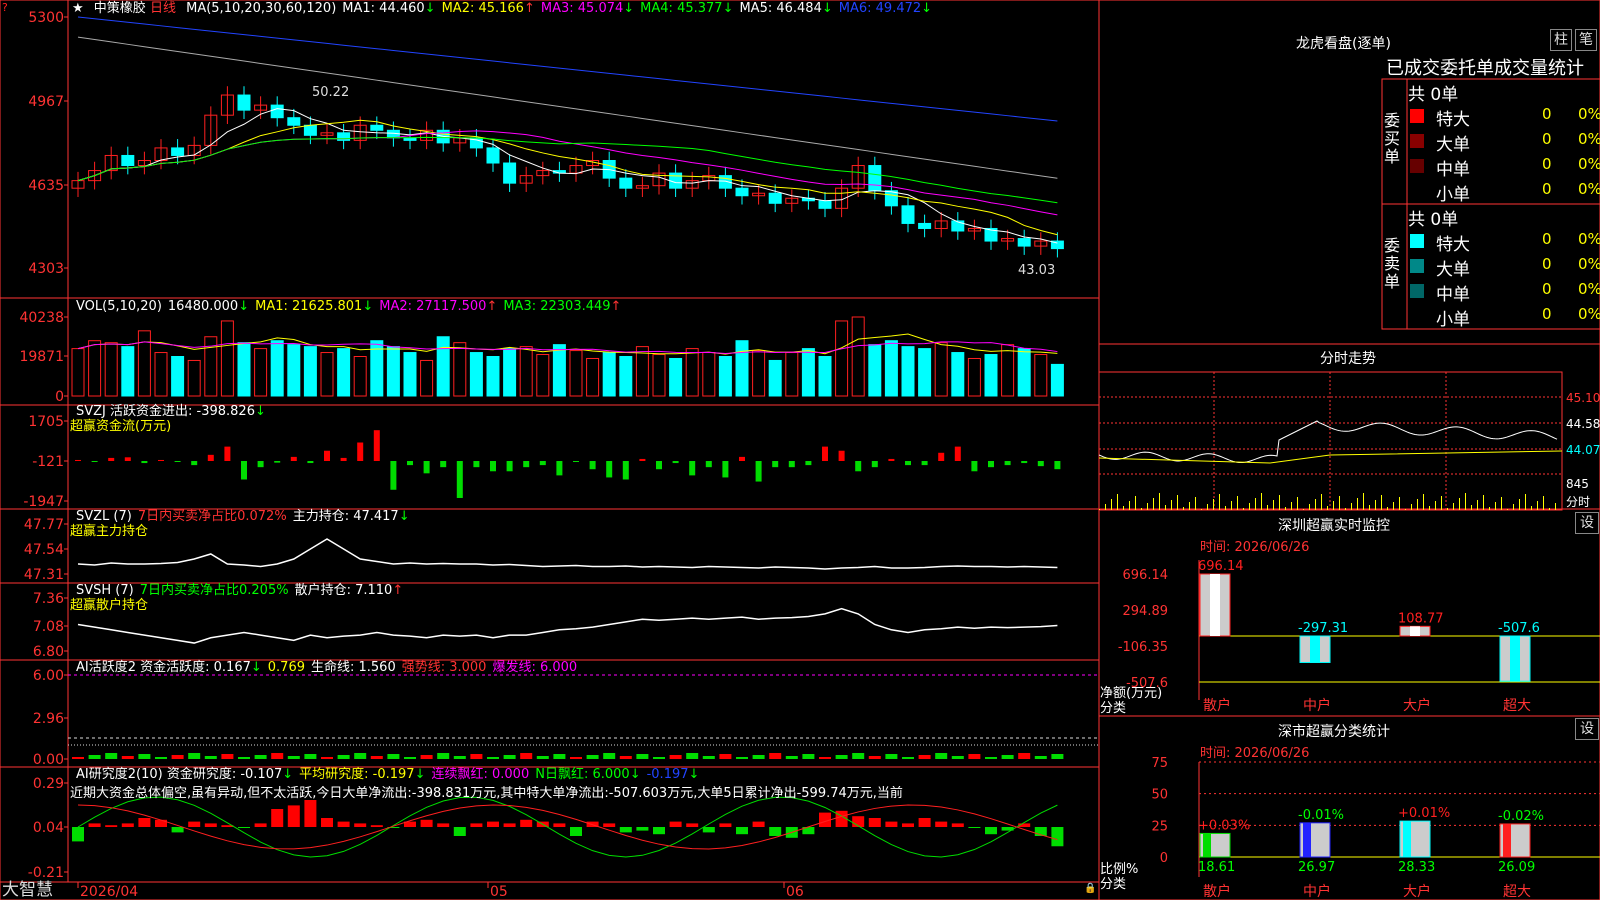 The width and height of the screenshot is (1600, 900). Describe the element at coordinates (1517, 706) in the screenshot. I see `monitor-category: 超大` at that location.